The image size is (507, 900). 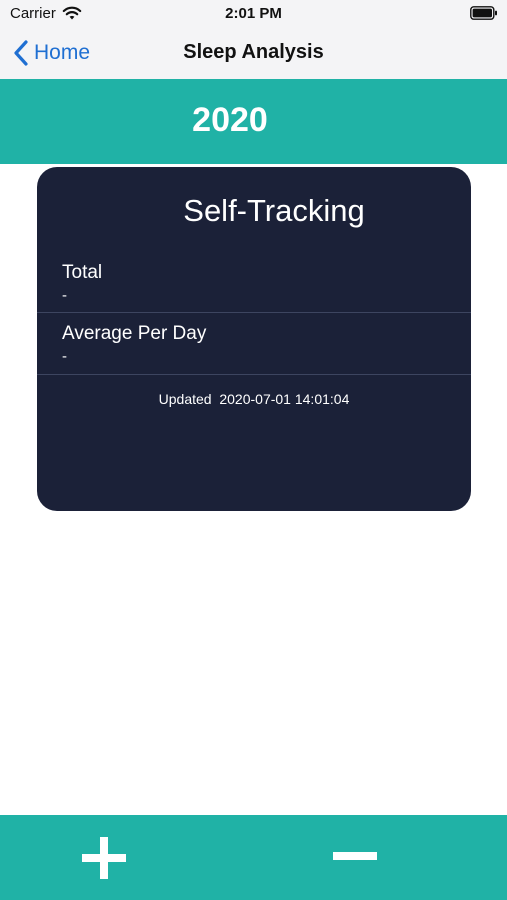 I want to click on updated-timestamp: Updated 2020-07-01 14:01:04, so click(x=254, y=399).